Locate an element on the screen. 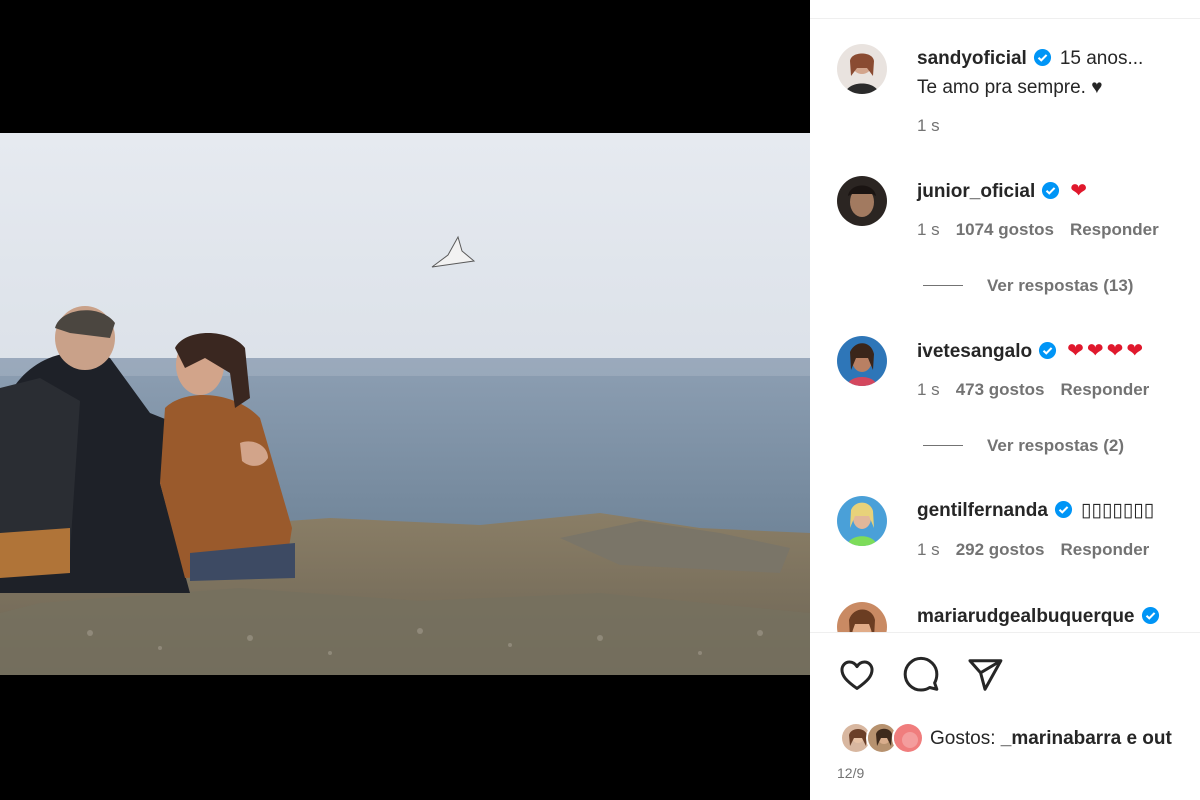  paper-plane-icon is located at coordinates (985, 675).